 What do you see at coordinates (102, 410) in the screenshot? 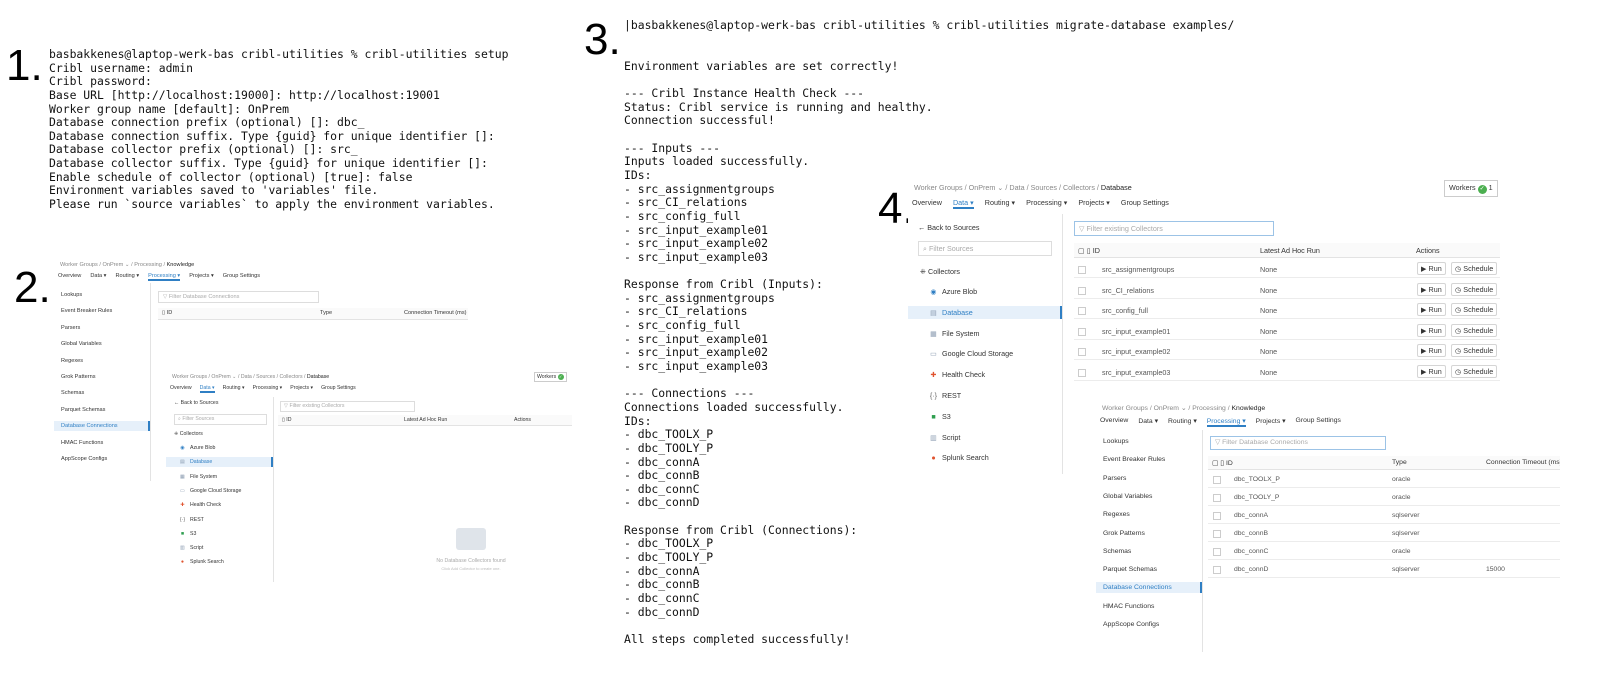
I see `sidebar-item: Parquet Schemas` at bounding box center [102, 410].